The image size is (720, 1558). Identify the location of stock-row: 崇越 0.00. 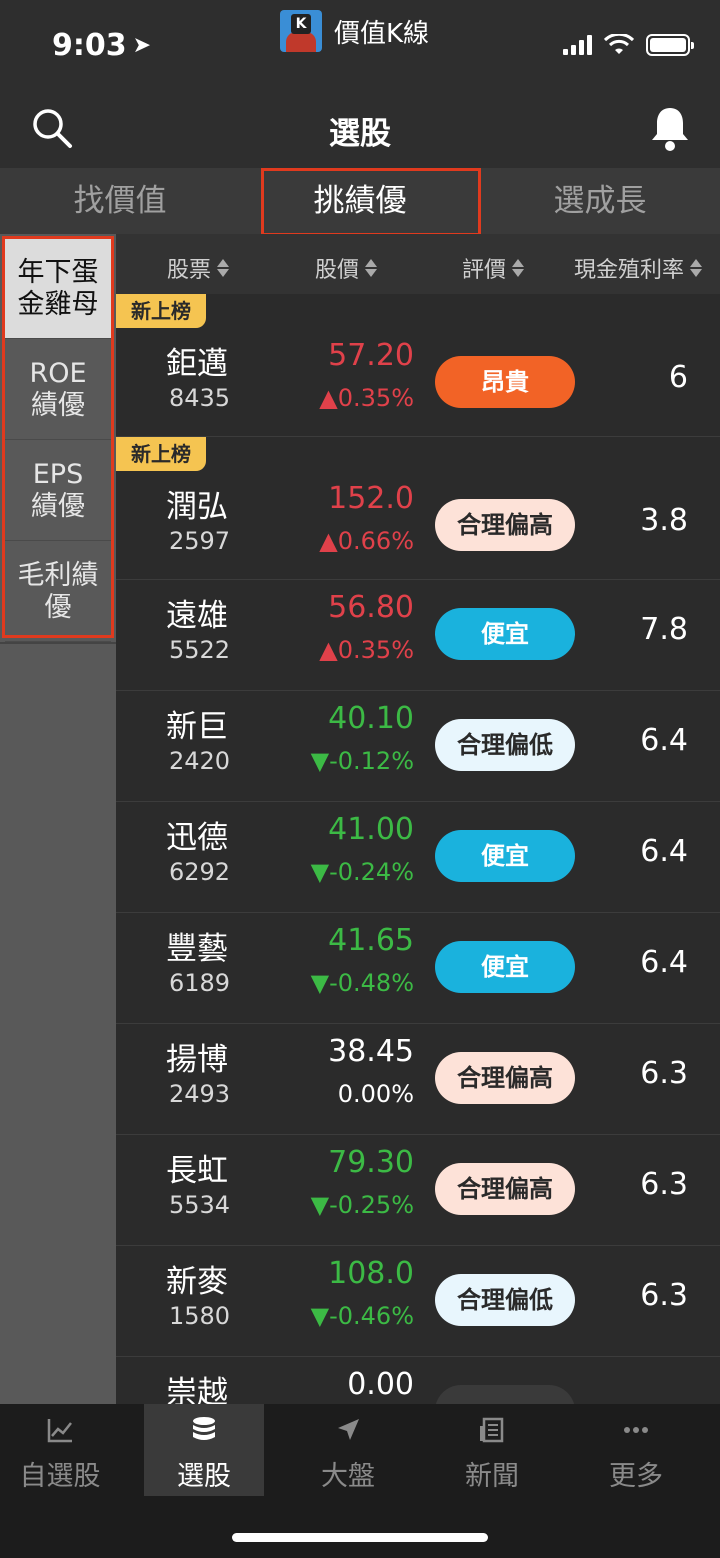
(418, 1380).